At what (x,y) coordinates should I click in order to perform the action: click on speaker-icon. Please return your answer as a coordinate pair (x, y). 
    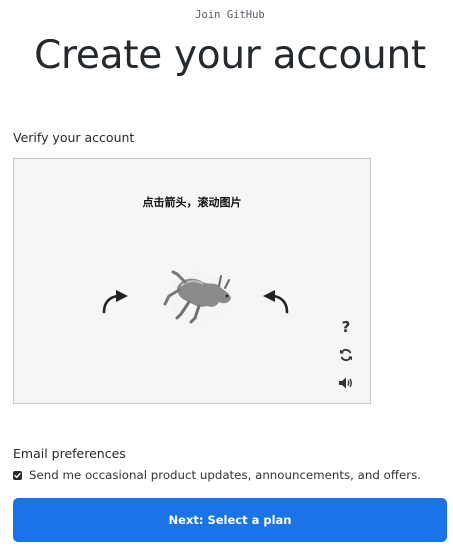
    Looking at the image, I should click on (346, 383).